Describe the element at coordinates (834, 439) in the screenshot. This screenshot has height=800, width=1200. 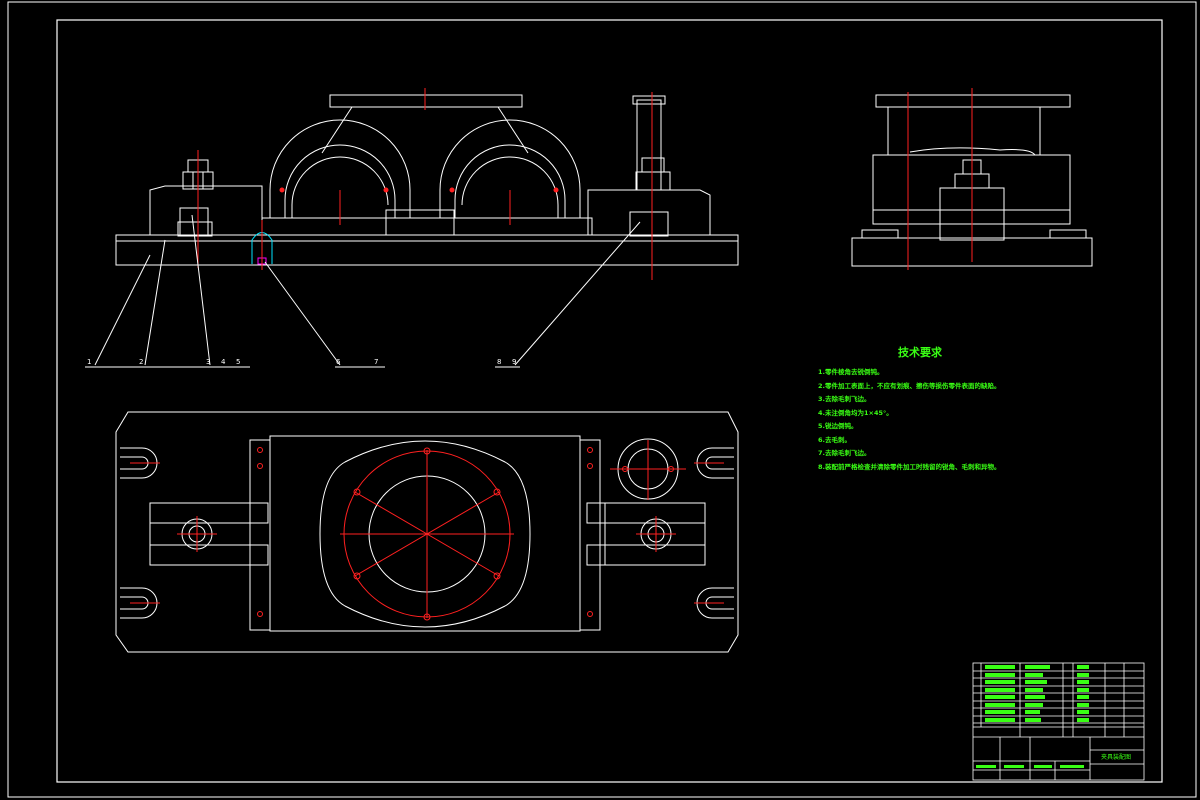
I see `tech-req-item-6: 6.去毛刺。` at that location.